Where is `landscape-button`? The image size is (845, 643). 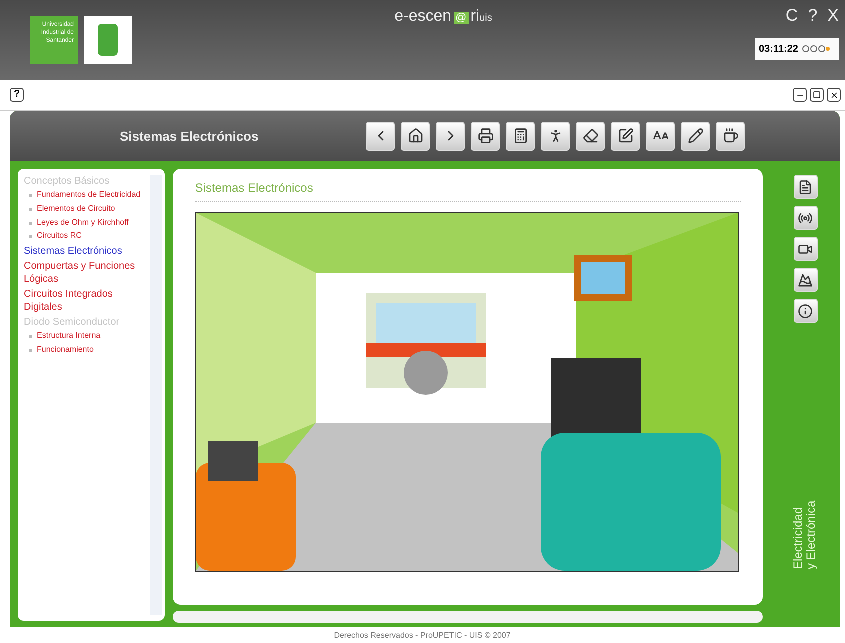
landscape-button is located at coordinates (806, 280).